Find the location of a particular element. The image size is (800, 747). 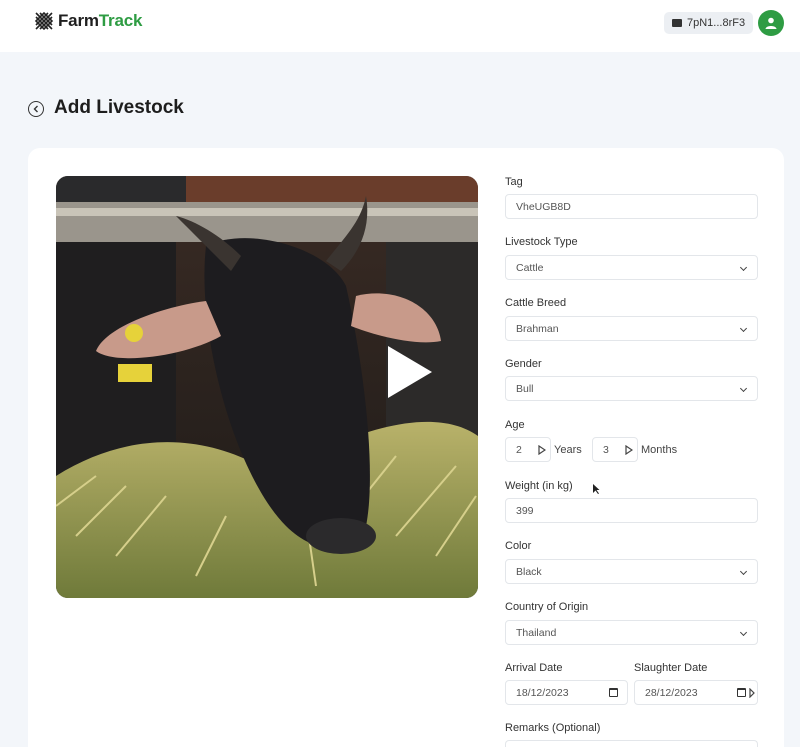

brand-name-part2: Track is located at coordinates (120, 20).